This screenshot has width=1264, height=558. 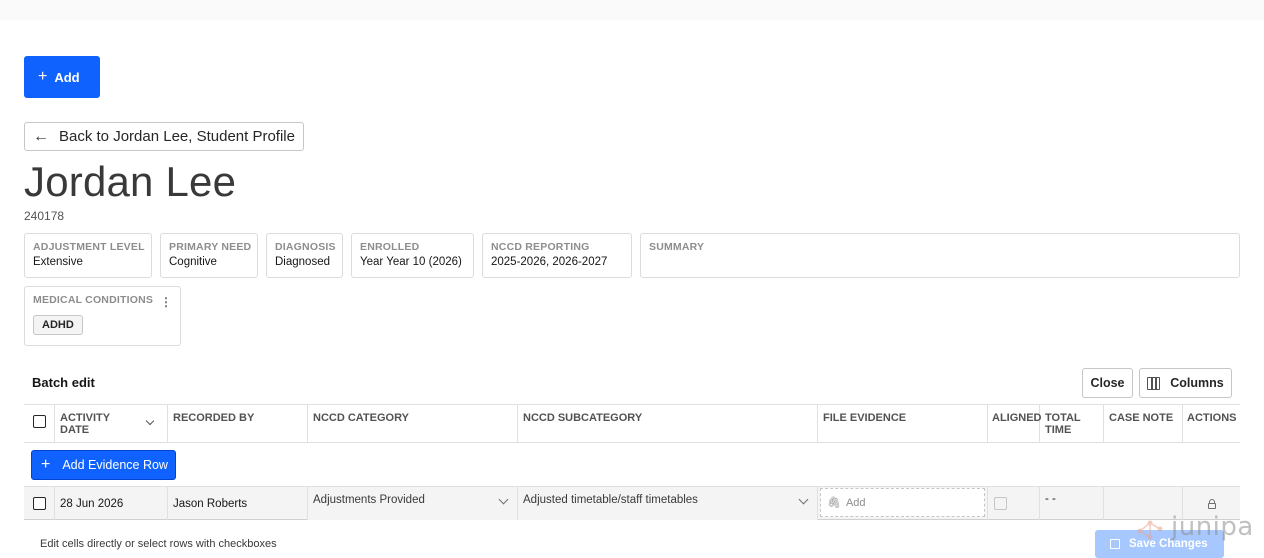 I want to click on junipa-watermark: junipa, so click(x=1193, y=527).